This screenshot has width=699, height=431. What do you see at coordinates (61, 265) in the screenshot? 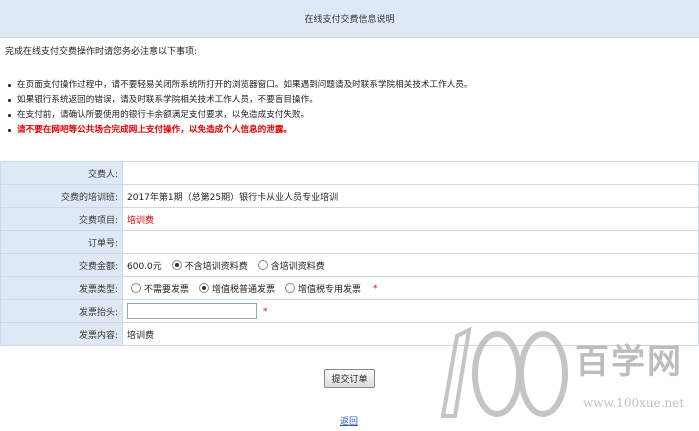
I see `amount-label: 交费金额:` at bounding box center [61, 265].